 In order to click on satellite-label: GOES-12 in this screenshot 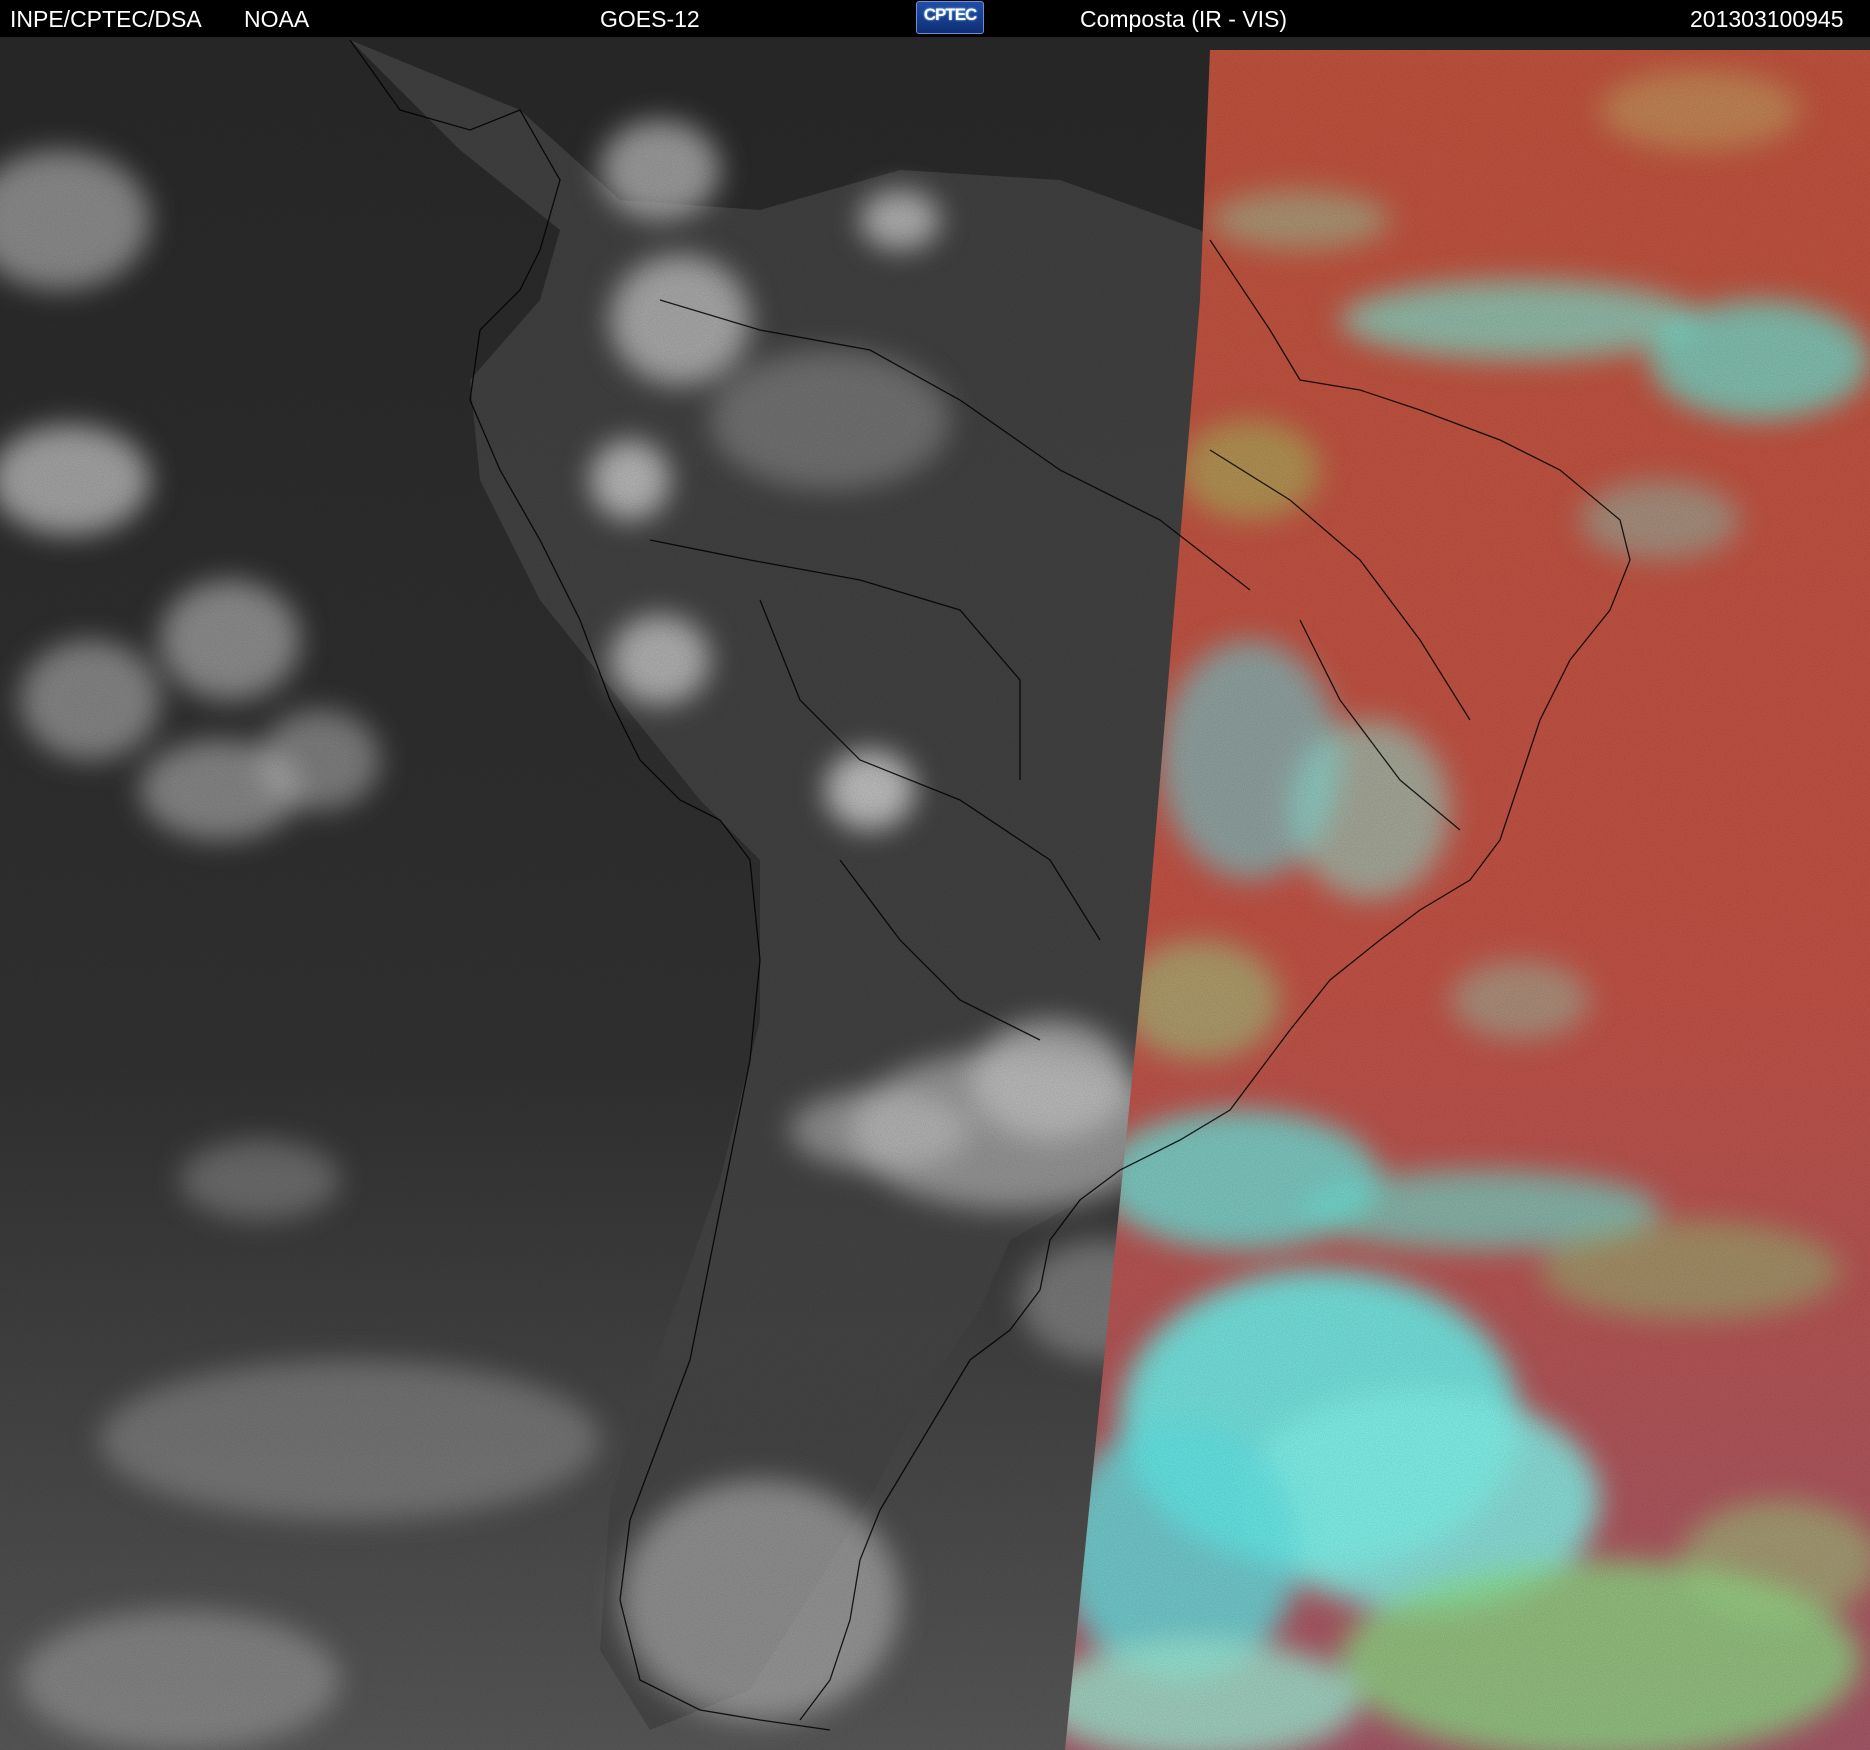, I will do `click(650, 19)`.